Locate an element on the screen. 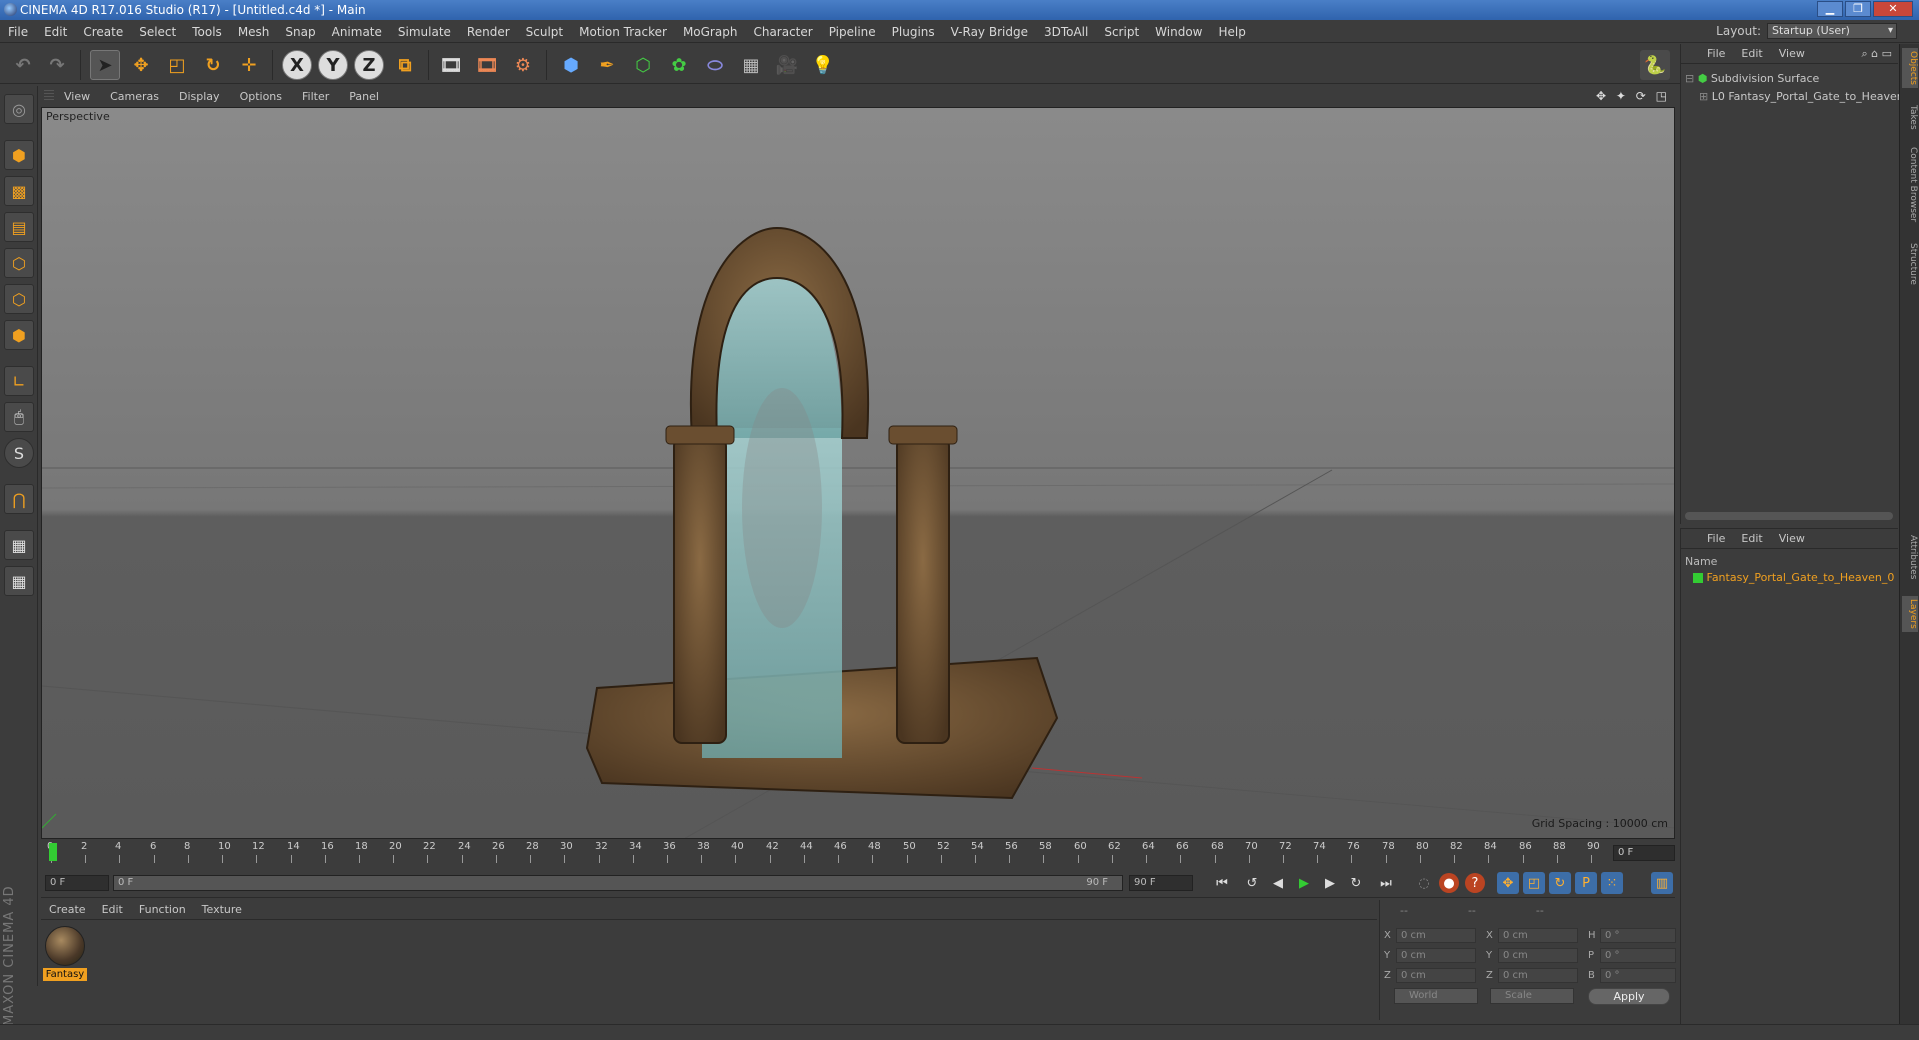  object-item-portal: ⊞ L0 Fantasy_Portal_Gate_to_Heaven_ is located at coordinates (1804, 96).